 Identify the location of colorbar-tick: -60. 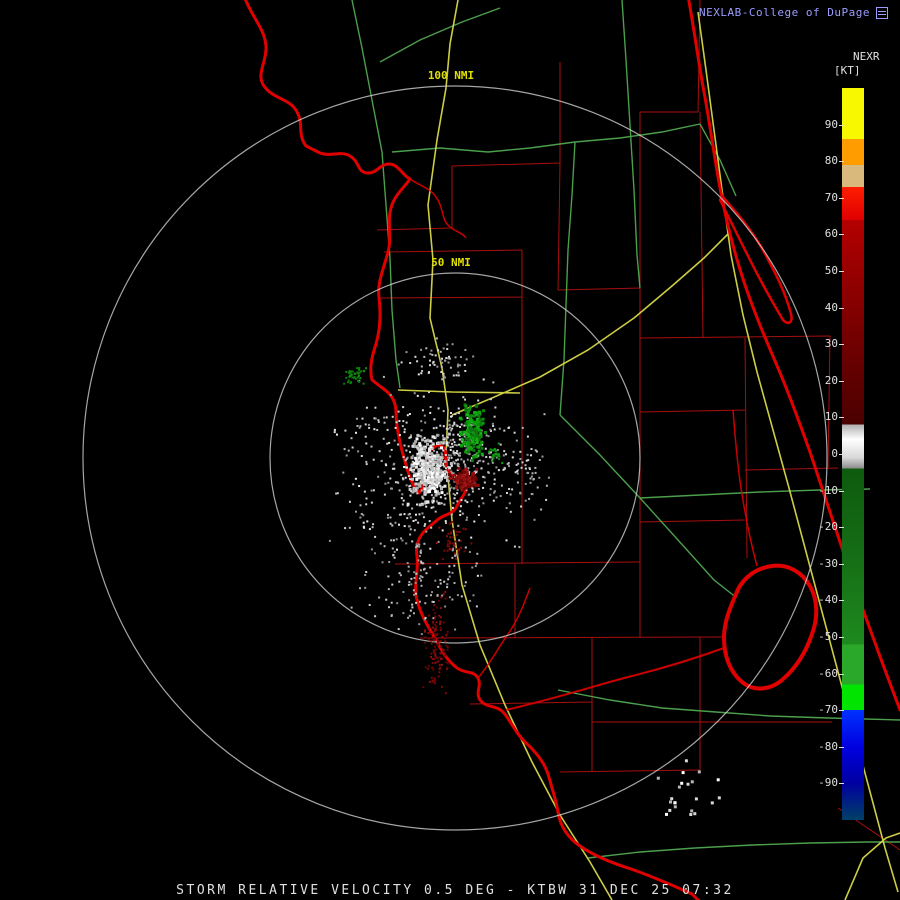
(819, 673).